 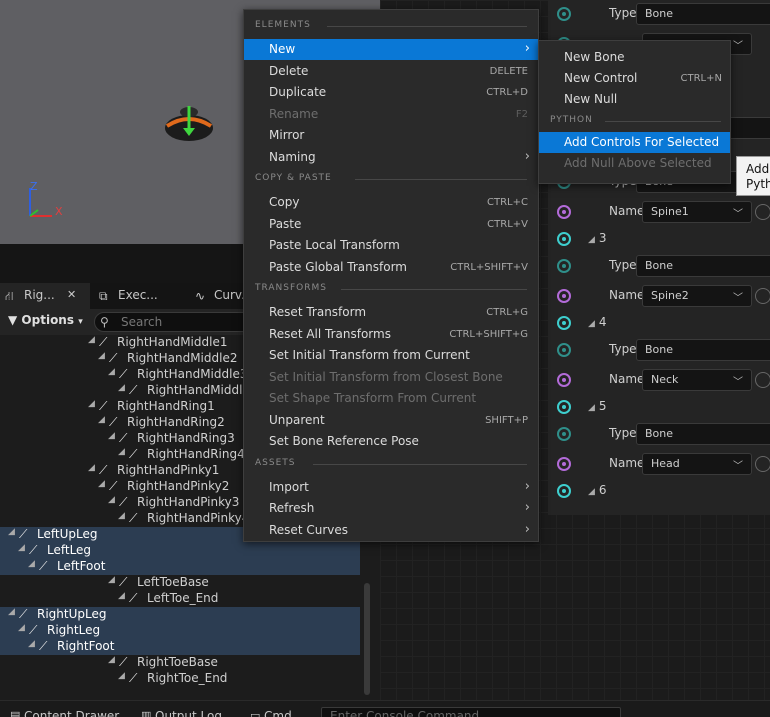 What do you see at coordinates (391, 508) in the screenshot?
I see `menu-item-refresh: Refresh ›` at bounding box center [391, 508].